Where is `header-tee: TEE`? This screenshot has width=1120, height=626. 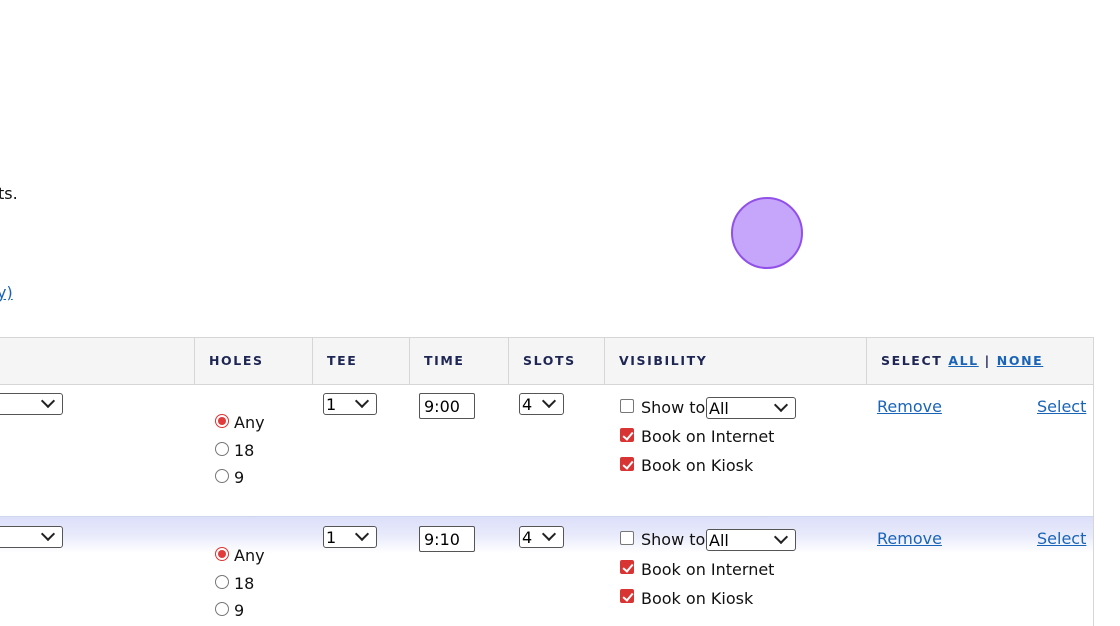
header-tee: TEE is located at coordinates (360, 361).